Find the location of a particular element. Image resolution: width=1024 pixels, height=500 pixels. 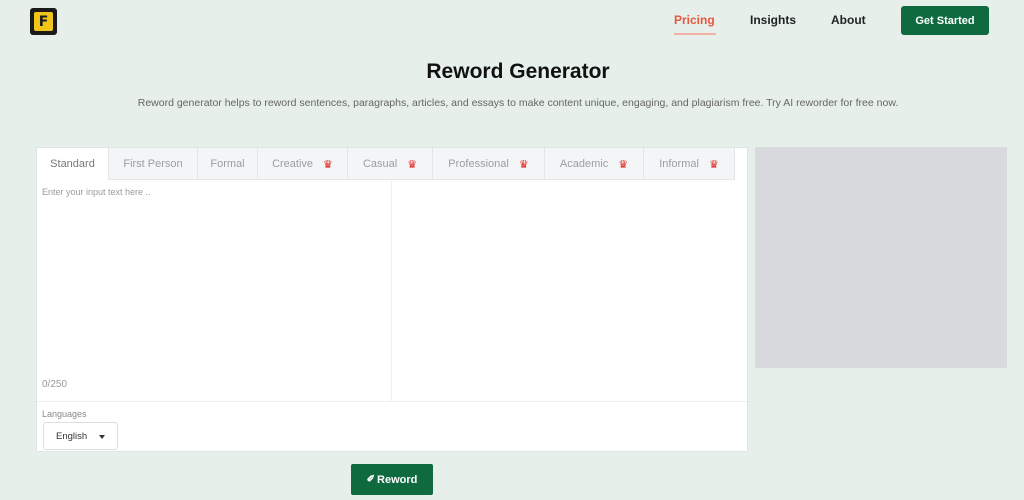

nav-active-underline is located at coordinates (695, 34).